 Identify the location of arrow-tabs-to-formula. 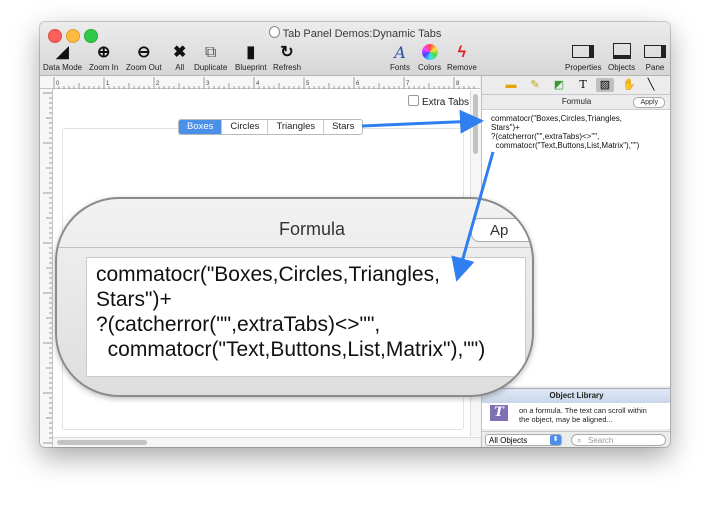
(422, 121).